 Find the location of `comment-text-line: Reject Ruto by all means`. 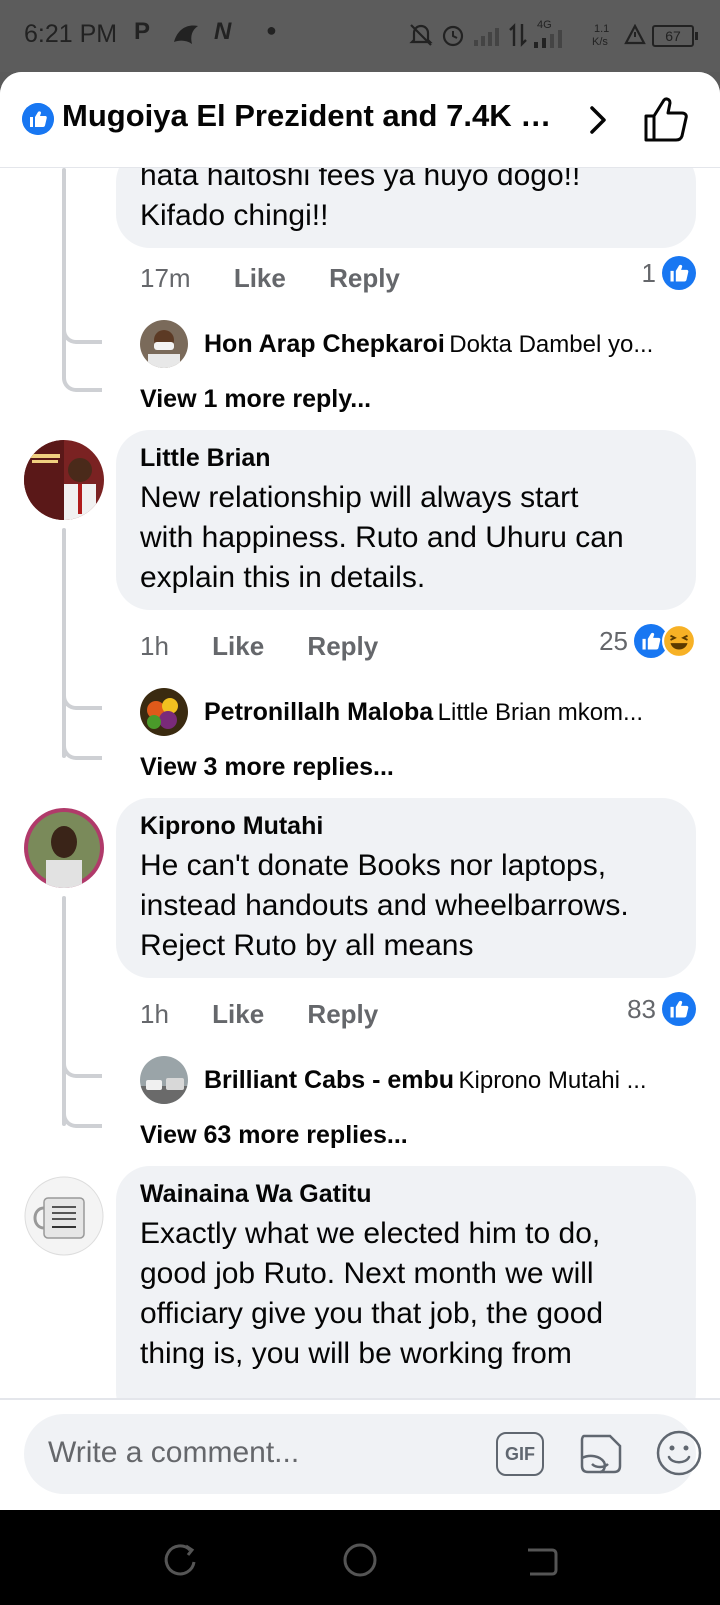

comment-text-line: Reject Ruto by all means is located at coordinates (307, 945).